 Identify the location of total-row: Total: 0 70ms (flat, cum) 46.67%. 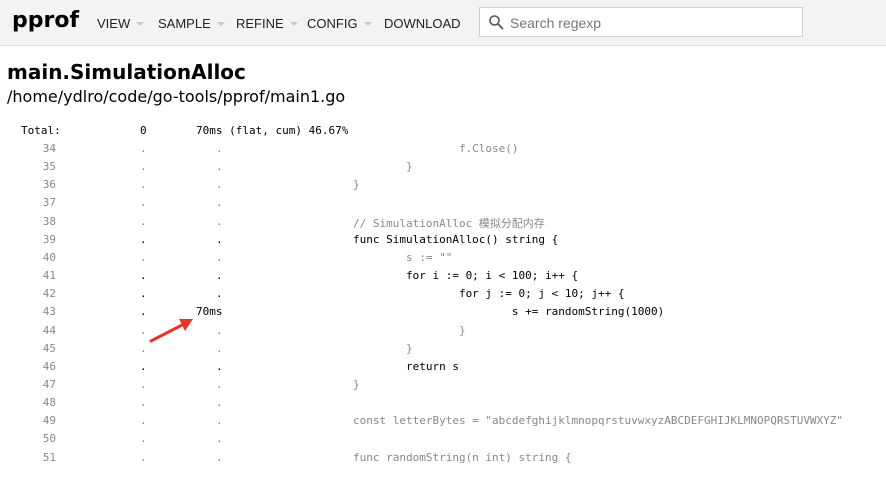
(443, 133).